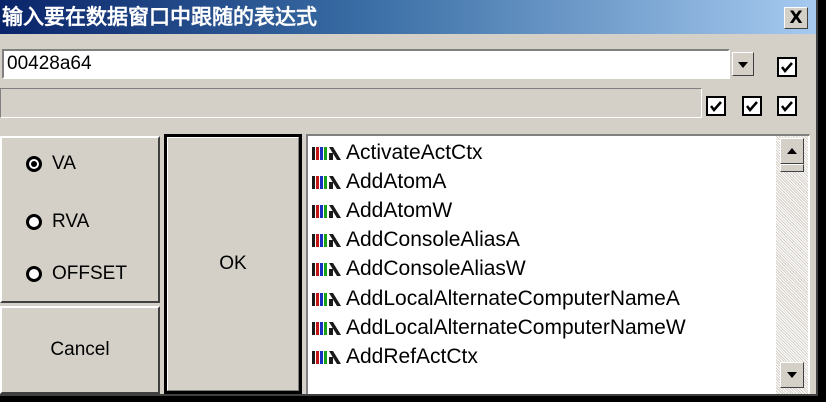  Describe the element at coordinates (414, 152) in the screenshot. I see `function-name: ActivateActCtx` at that location.